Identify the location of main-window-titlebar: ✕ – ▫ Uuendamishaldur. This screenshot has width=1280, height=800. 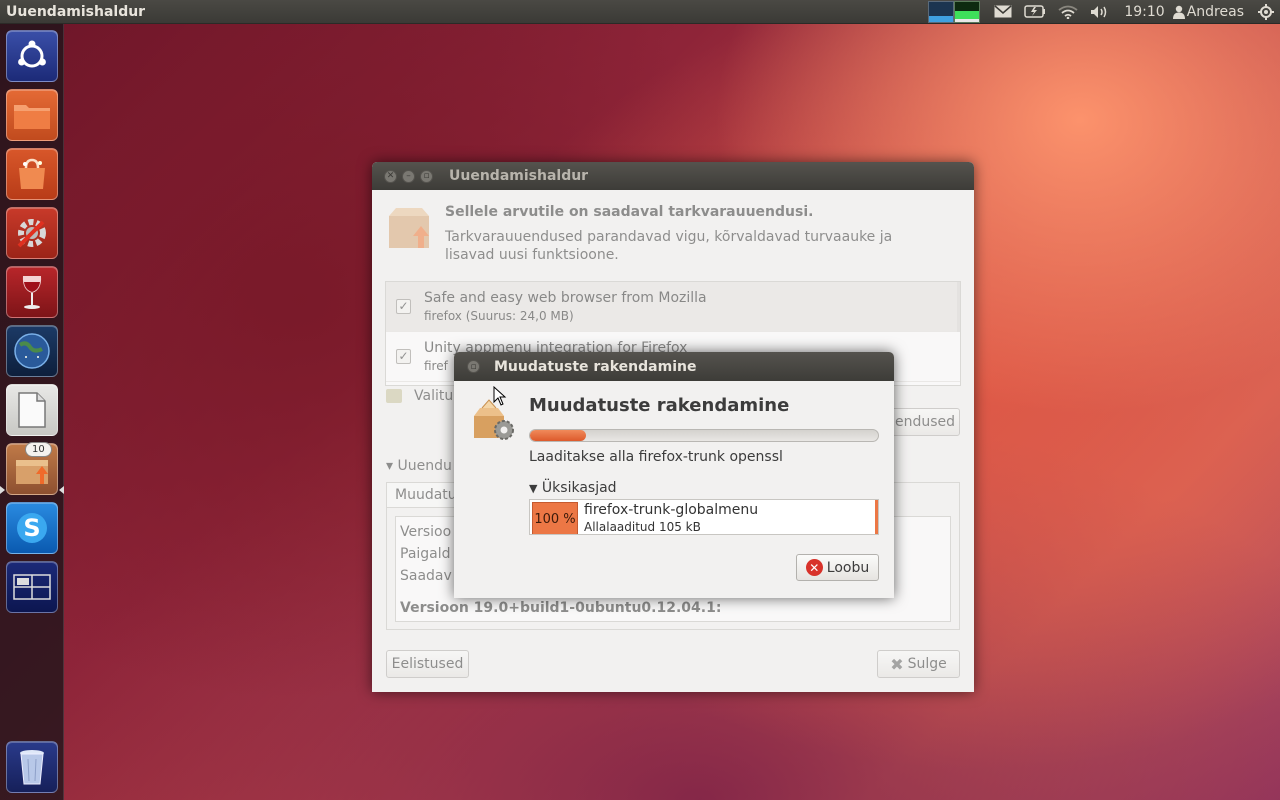
(673, 176).